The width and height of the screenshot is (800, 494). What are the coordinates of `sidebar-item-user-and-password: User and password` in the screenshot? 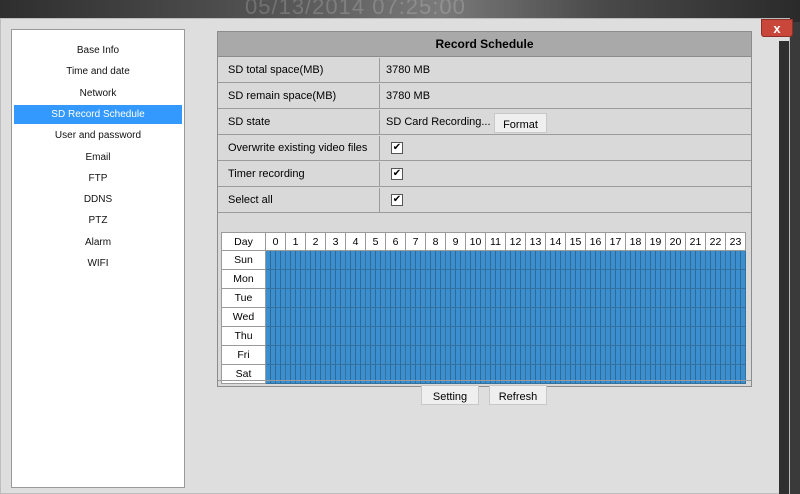 It's located at (98, 135).